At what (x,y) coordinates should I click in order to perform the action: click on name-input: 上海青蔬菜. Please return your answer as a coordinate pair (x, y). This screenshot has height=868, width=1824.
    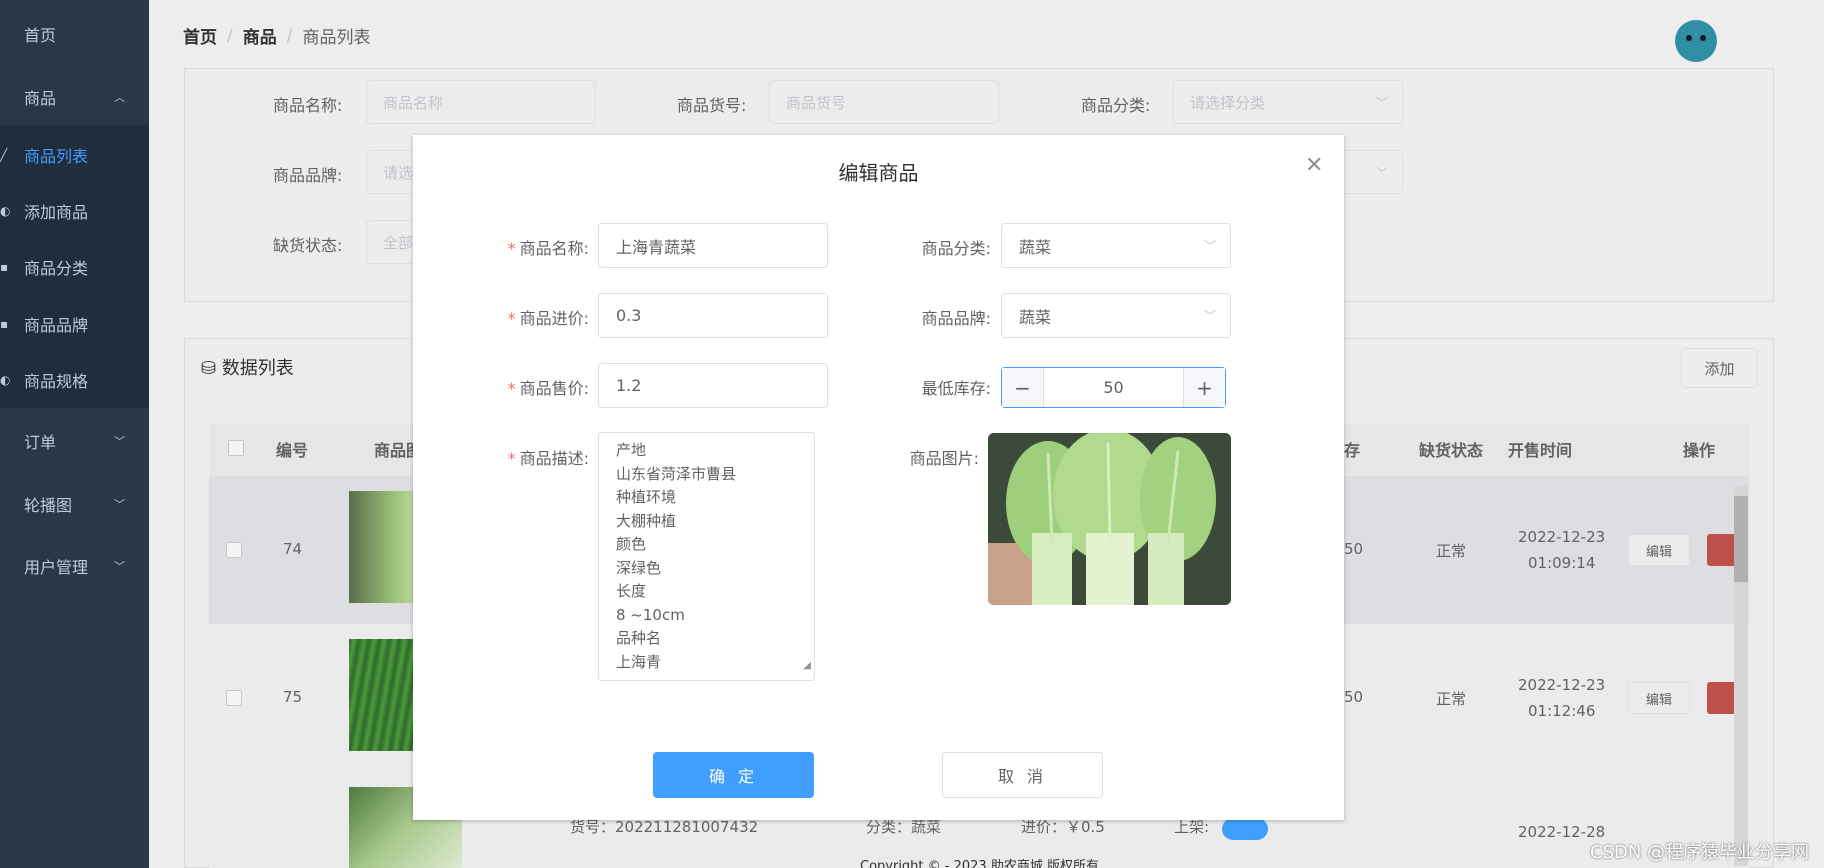
    Looking at the image, I should click on (713, 245).